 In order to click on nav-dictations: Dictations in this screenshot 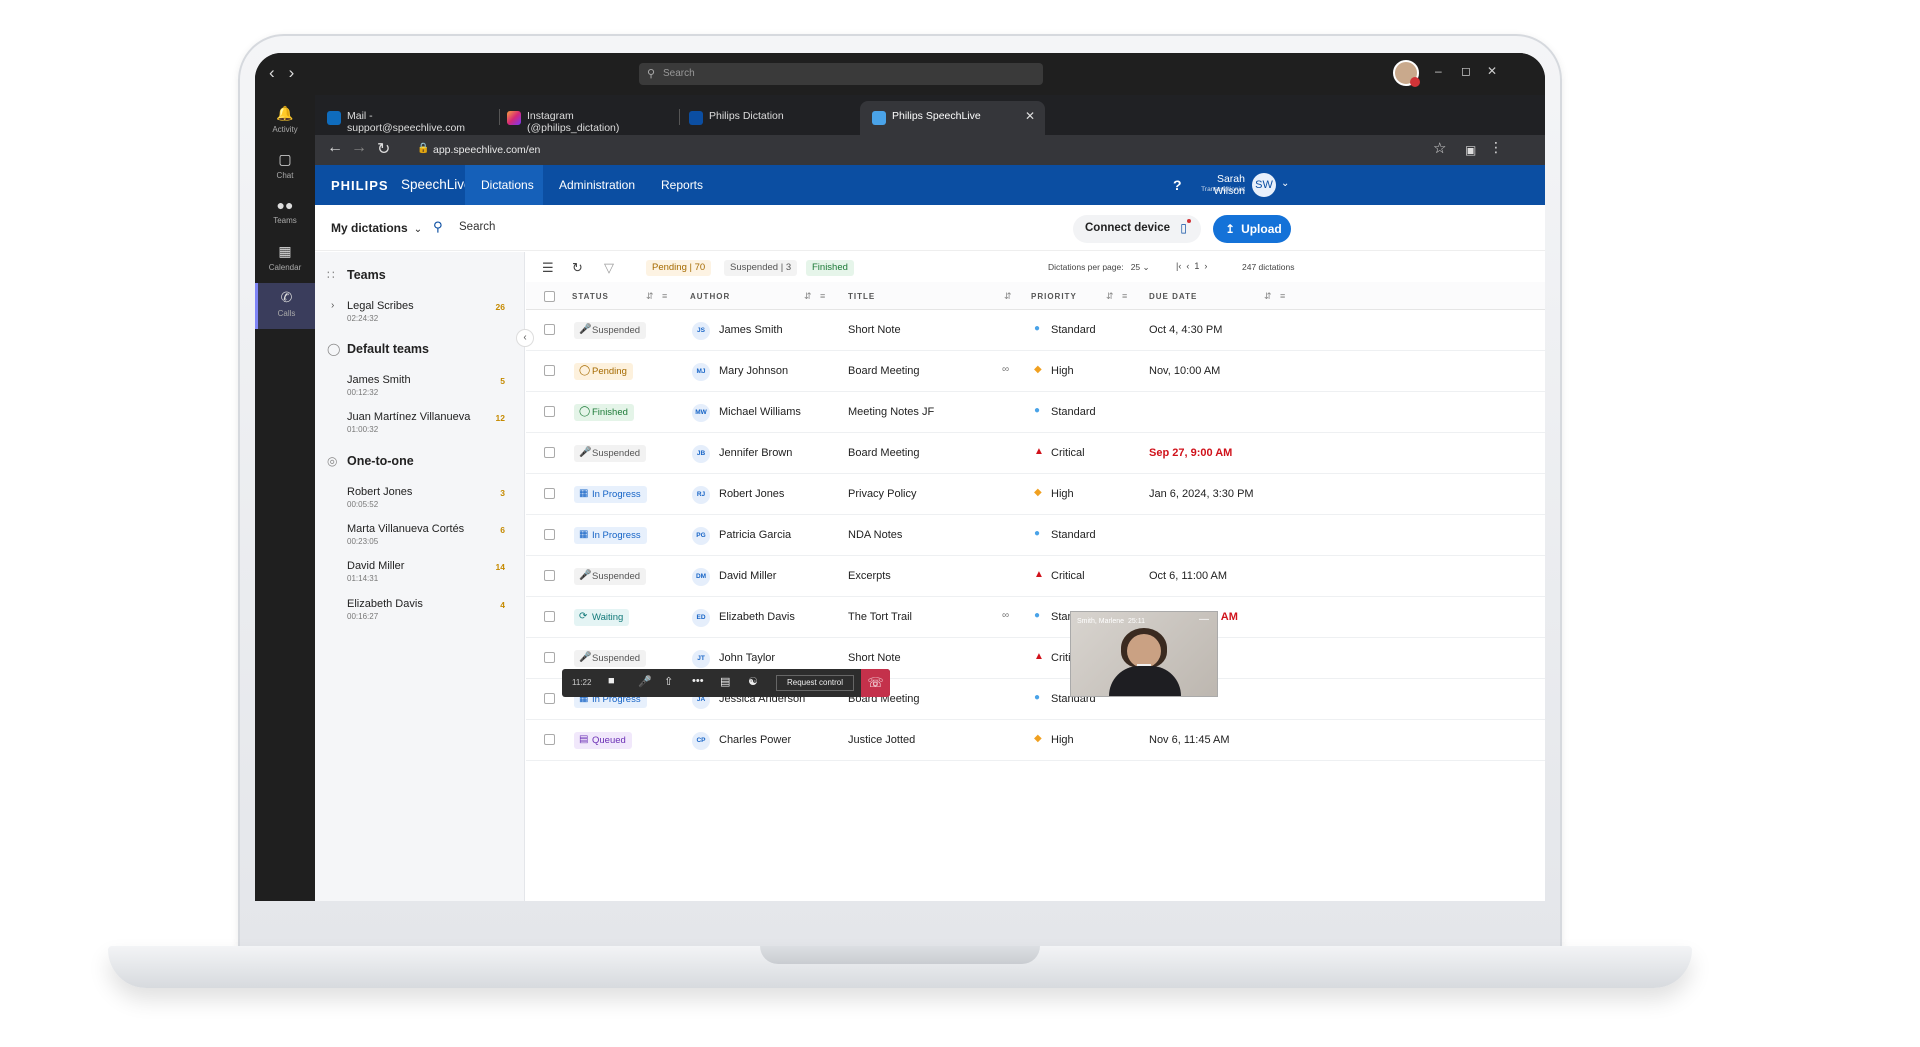, I will do `click(504, 185)`.